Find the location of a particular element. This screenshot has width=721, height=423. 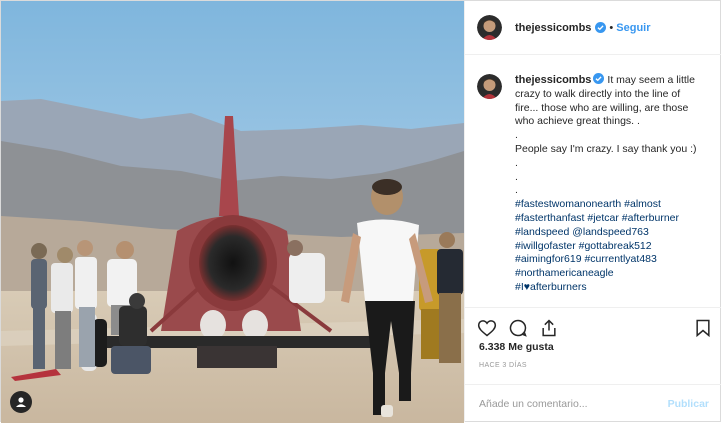

user-tag-icon is located at coordinates (21, 402).